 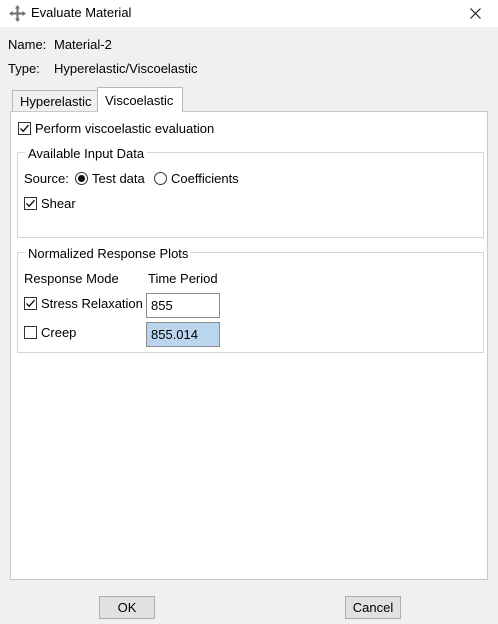 What do you see at coordinates (205, 178) in the screenshot?
I see `source-coefficients-label: Coefficients` at bounding box center [205, 178].